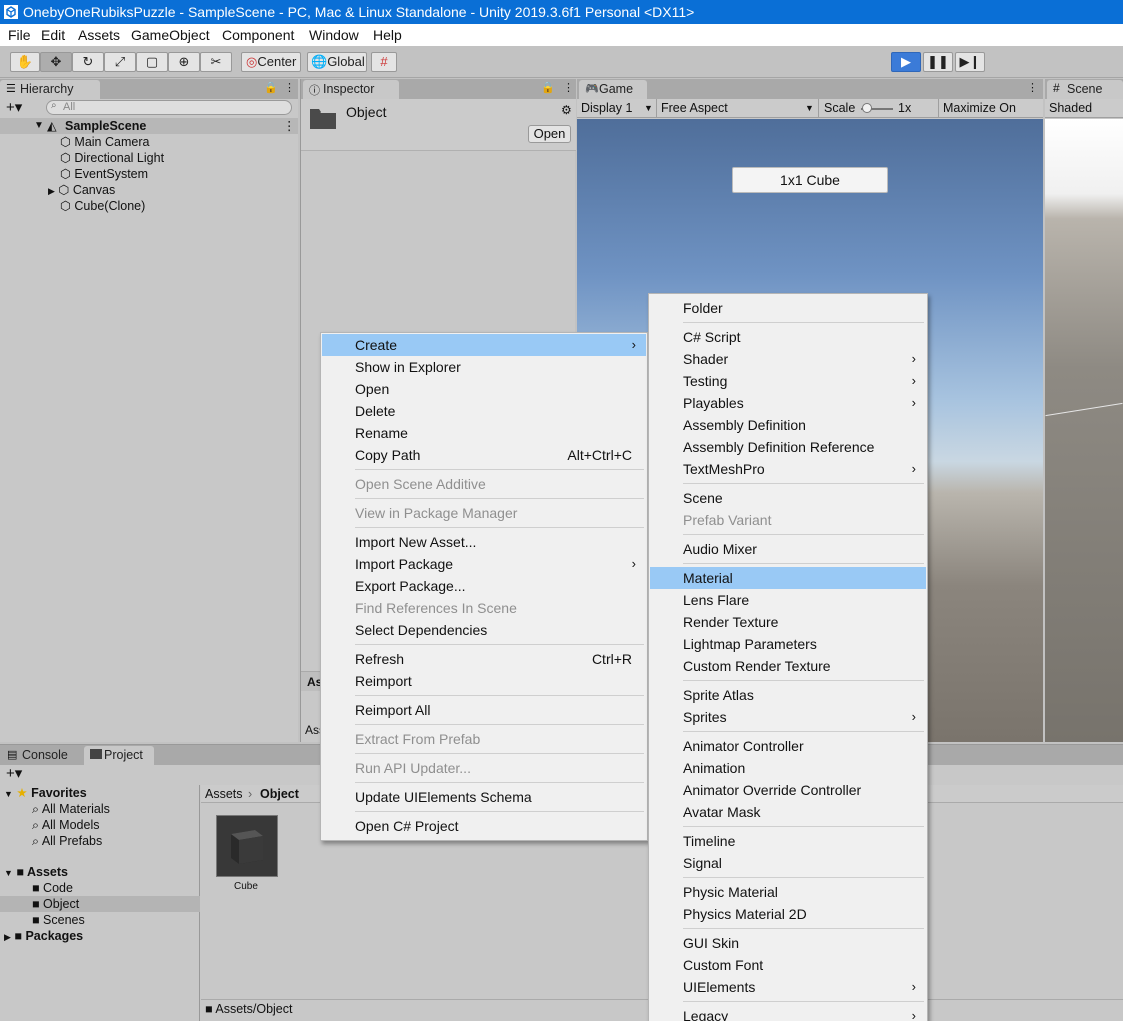 This screenshot has height=1021, width=1123. What do you see at coordinates (499, 695) in the screenshot?
I see `menu-separator` at bounding box center [499, 695].